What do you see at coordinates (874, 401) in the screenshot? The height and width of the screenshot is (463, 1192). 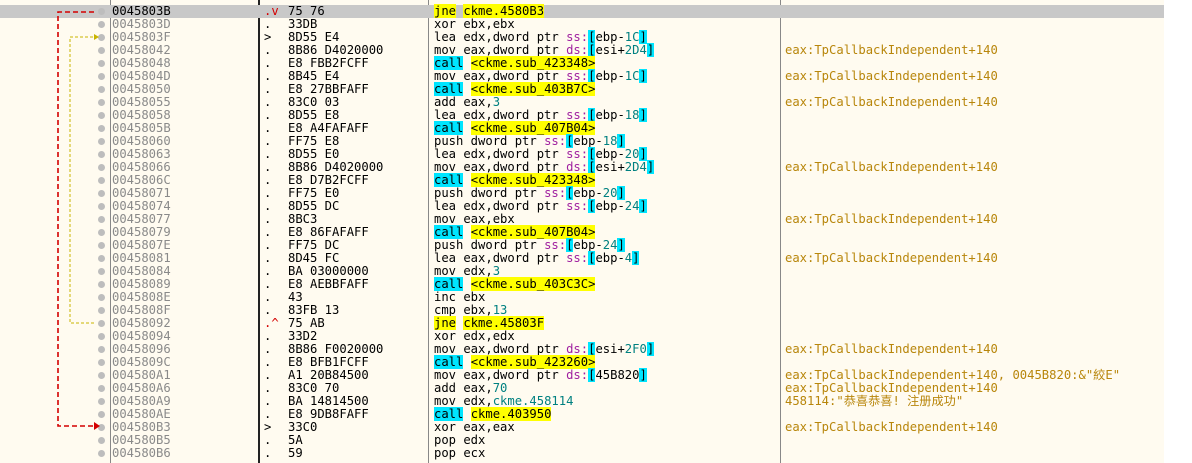 I see `comment-cell: 458114:"恭喜恭喜! 注册成功"` at bounding box center [874, 401].